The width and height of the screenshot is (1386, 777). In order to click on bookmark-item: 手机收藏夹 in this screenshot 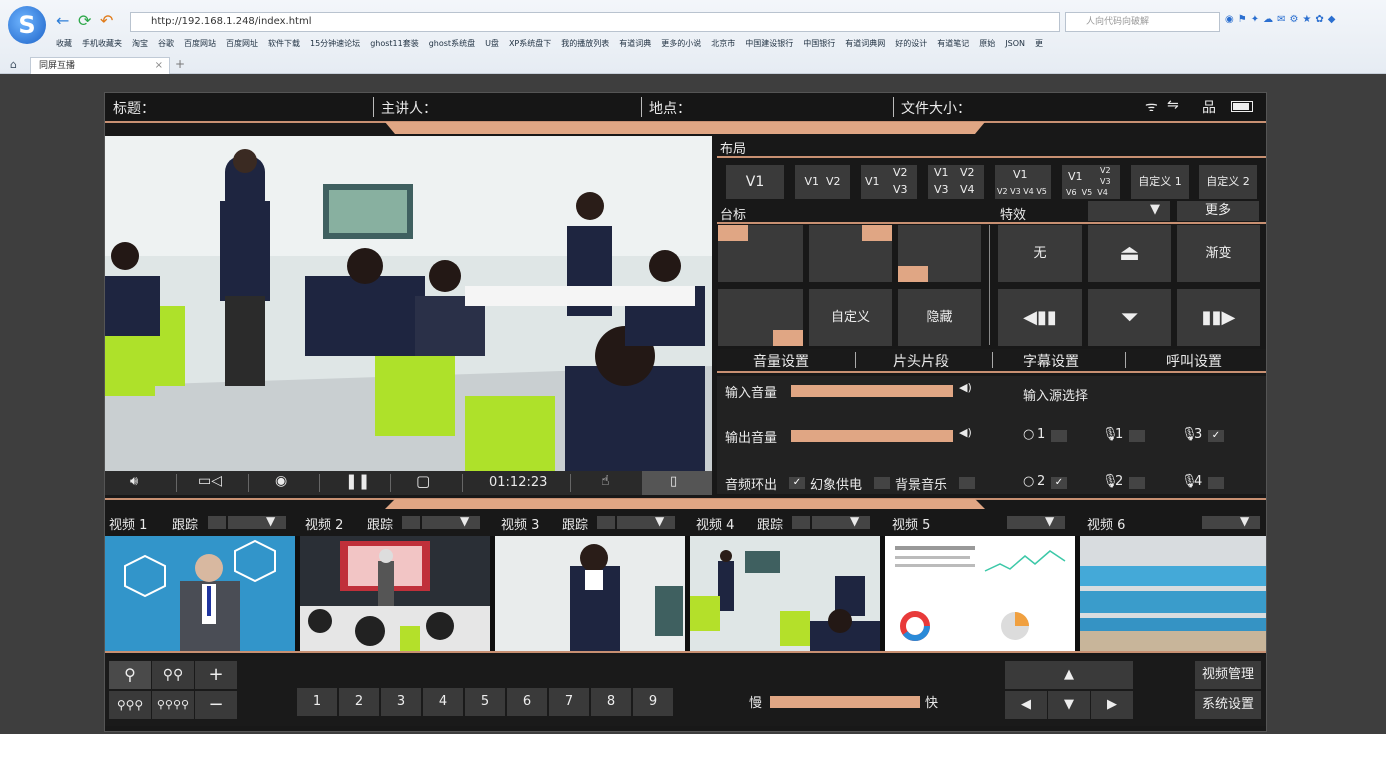, I will do `click(102, 43)`.